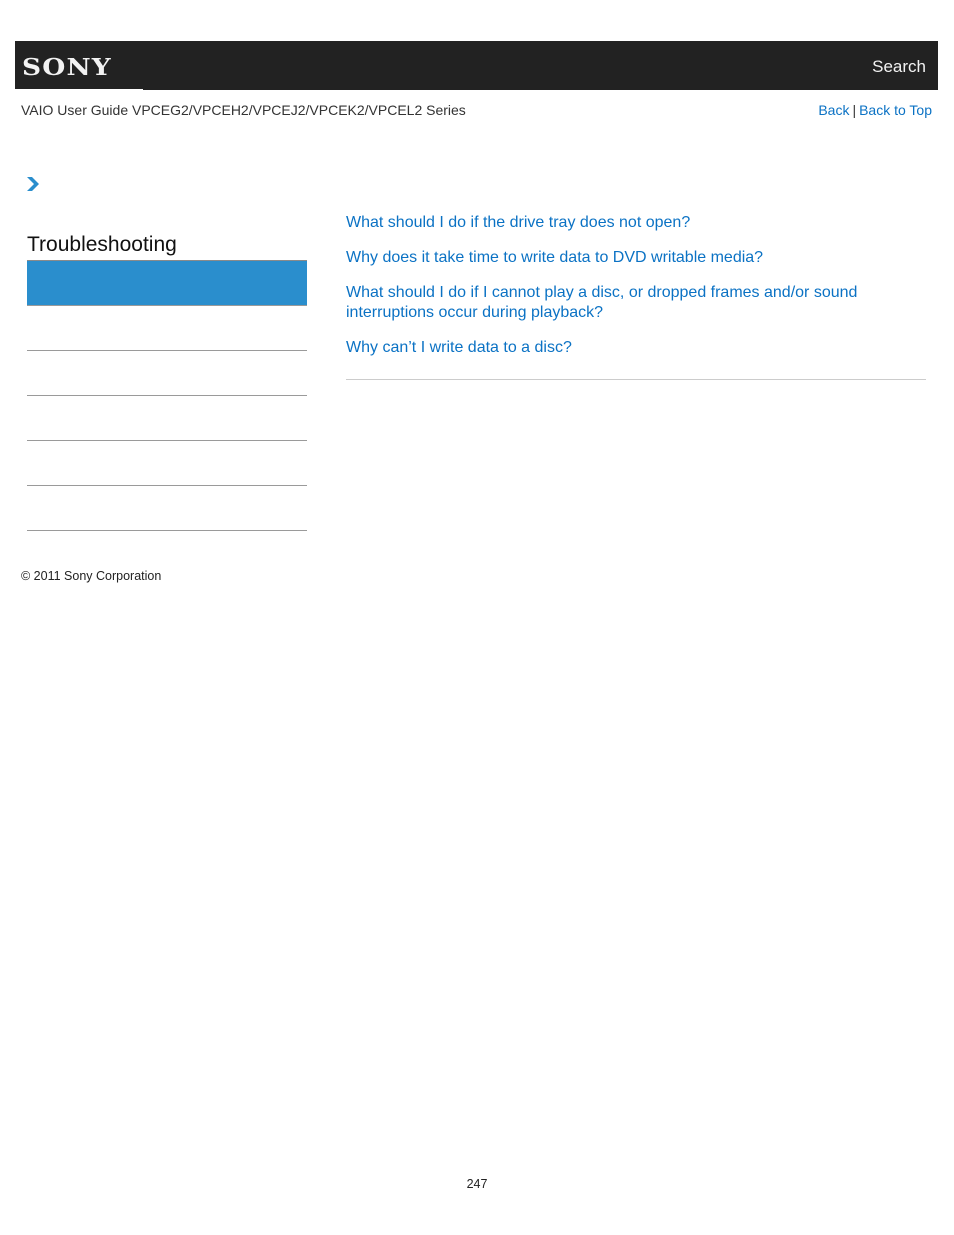 This screenshot has height=1235, width=954. What do you see at coordinates (102, 244) in the screenshot?
I see `section-title: Troubleshooting` at bounding box center [102, 244].